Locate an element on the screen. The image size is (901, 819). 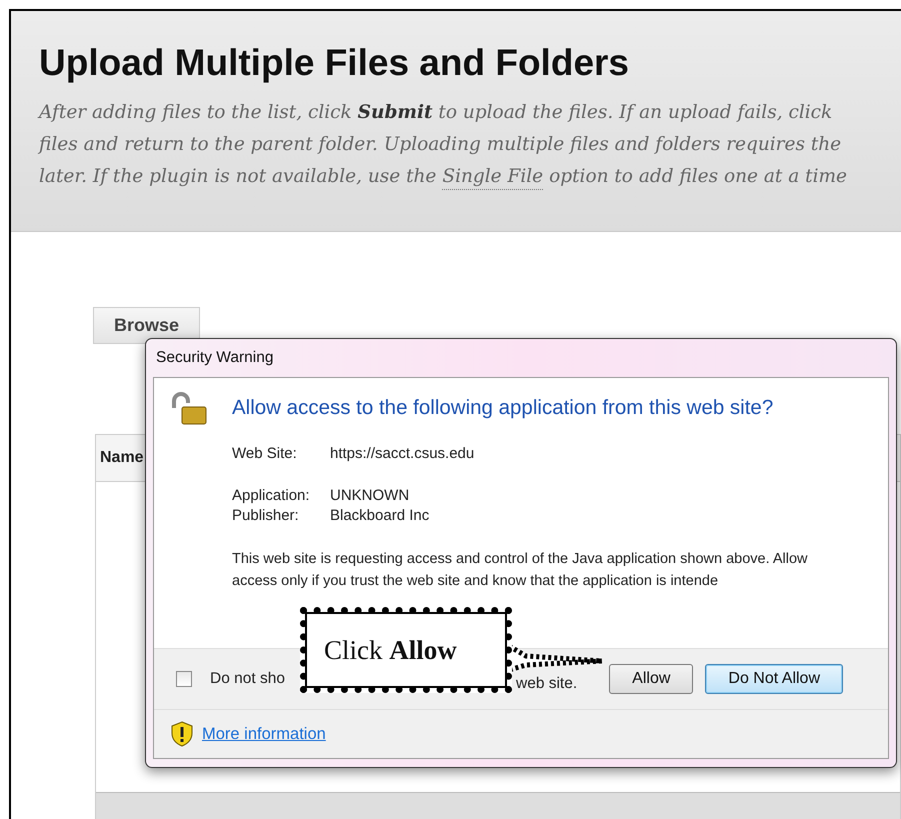
single-file-link: Single File is located at coordinates (493, 177).